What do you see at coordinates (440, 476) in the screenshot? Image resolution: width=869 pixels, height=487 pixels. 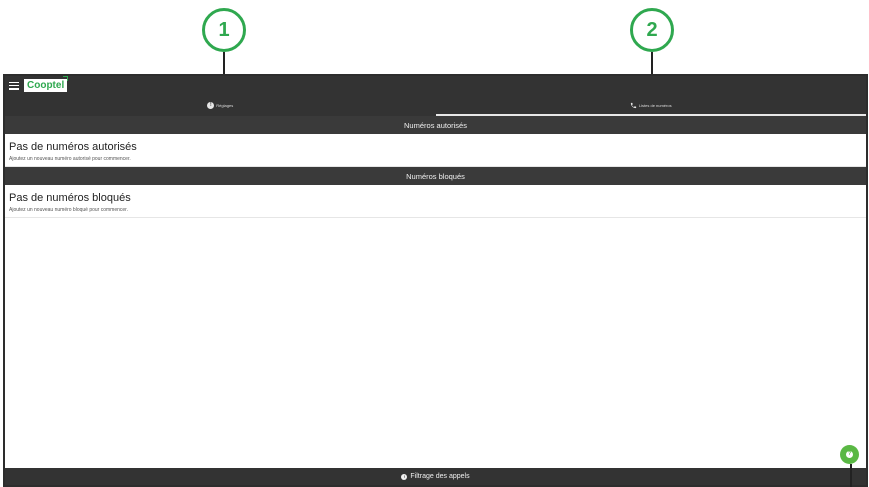 I see `bottom-bar-label: Filtrage des appels` at bounding box center [440, 476].